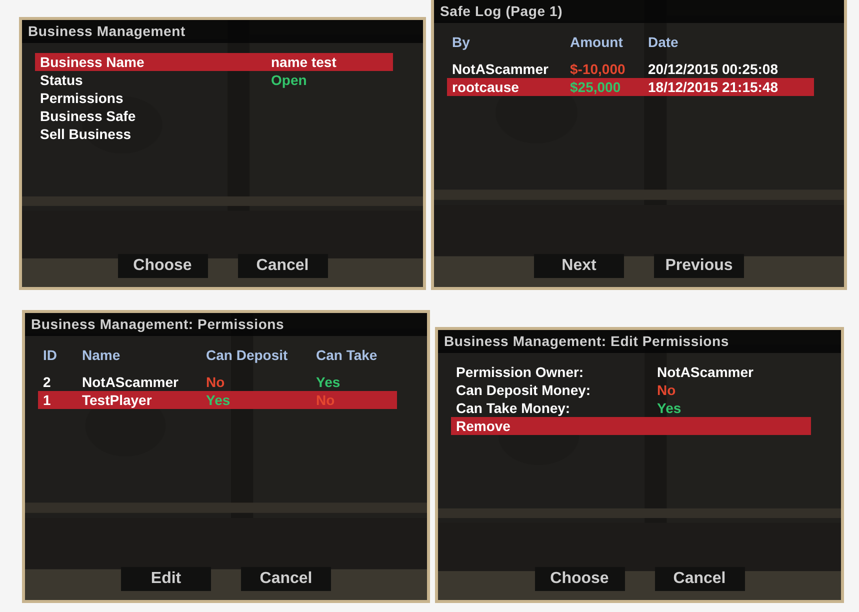 The height and width of the screenshot is (612, 859). Describe the element at coordinates (639, 11) in the screenshot. I see `dialog-title: Safe Log (Page 1)` at that location.